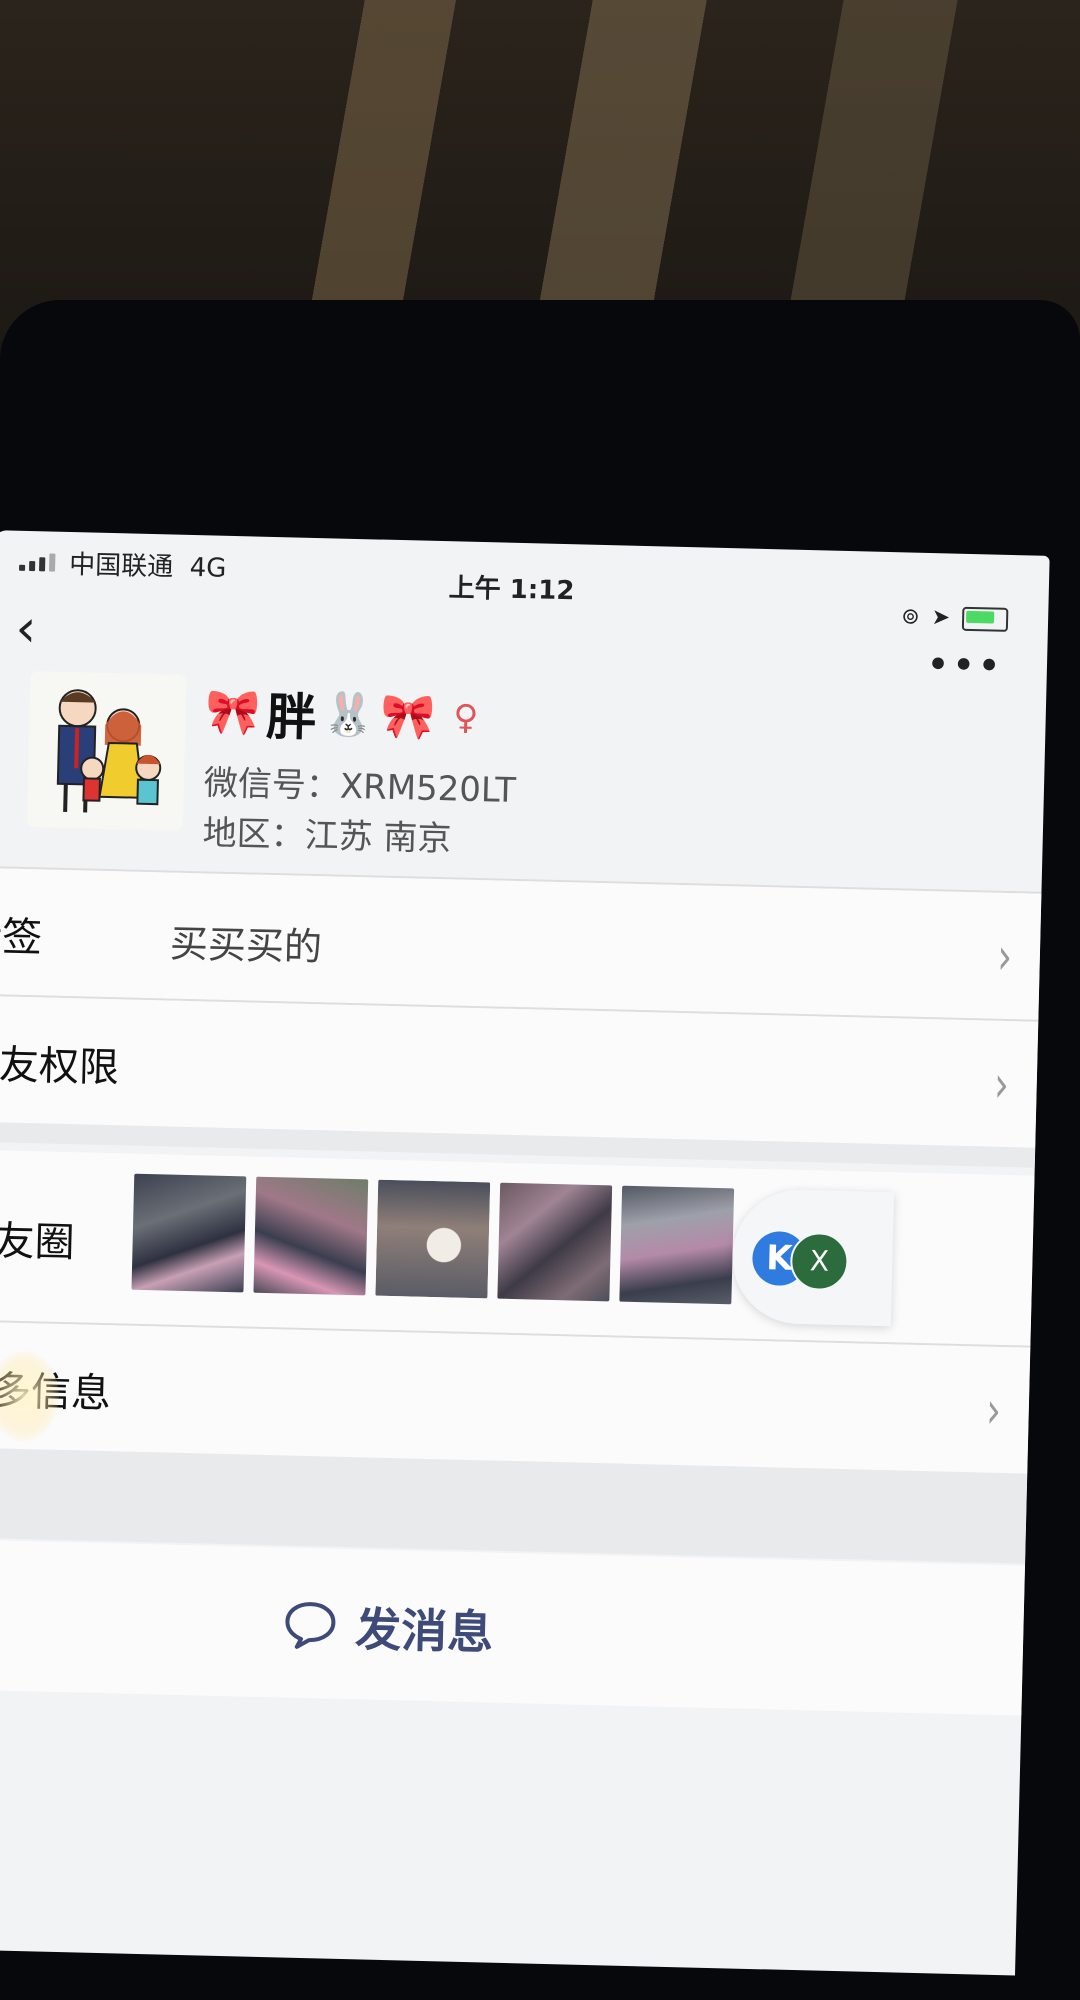 Image resolution: width=1080 pixels, height=2000 pixels. I want to click on location-icon: ➤, so click(941, 618).